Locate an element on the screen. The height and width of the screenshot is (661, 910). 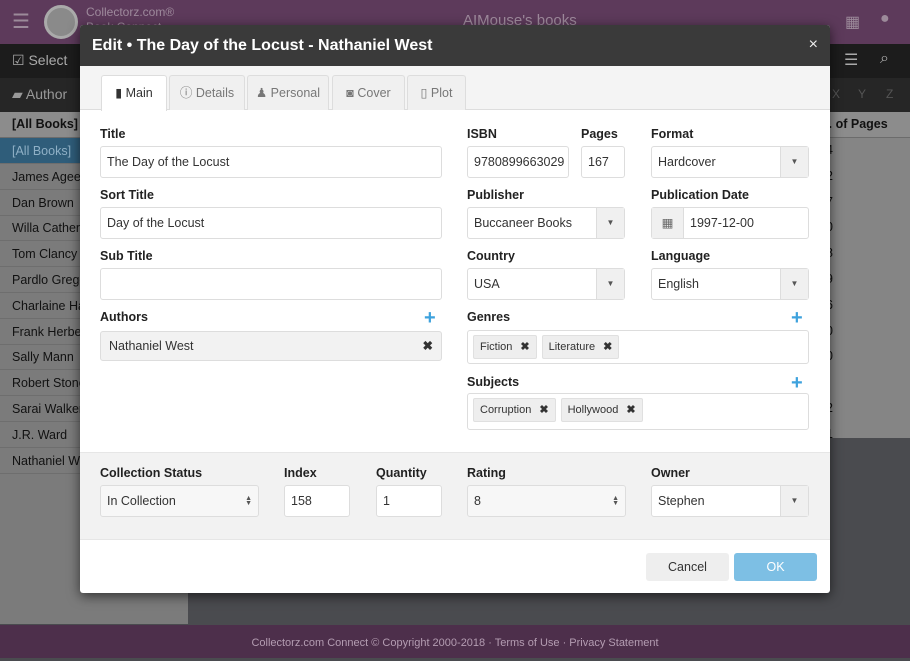
tab-details: ⓘ Details is located at coordinates (207, 92).